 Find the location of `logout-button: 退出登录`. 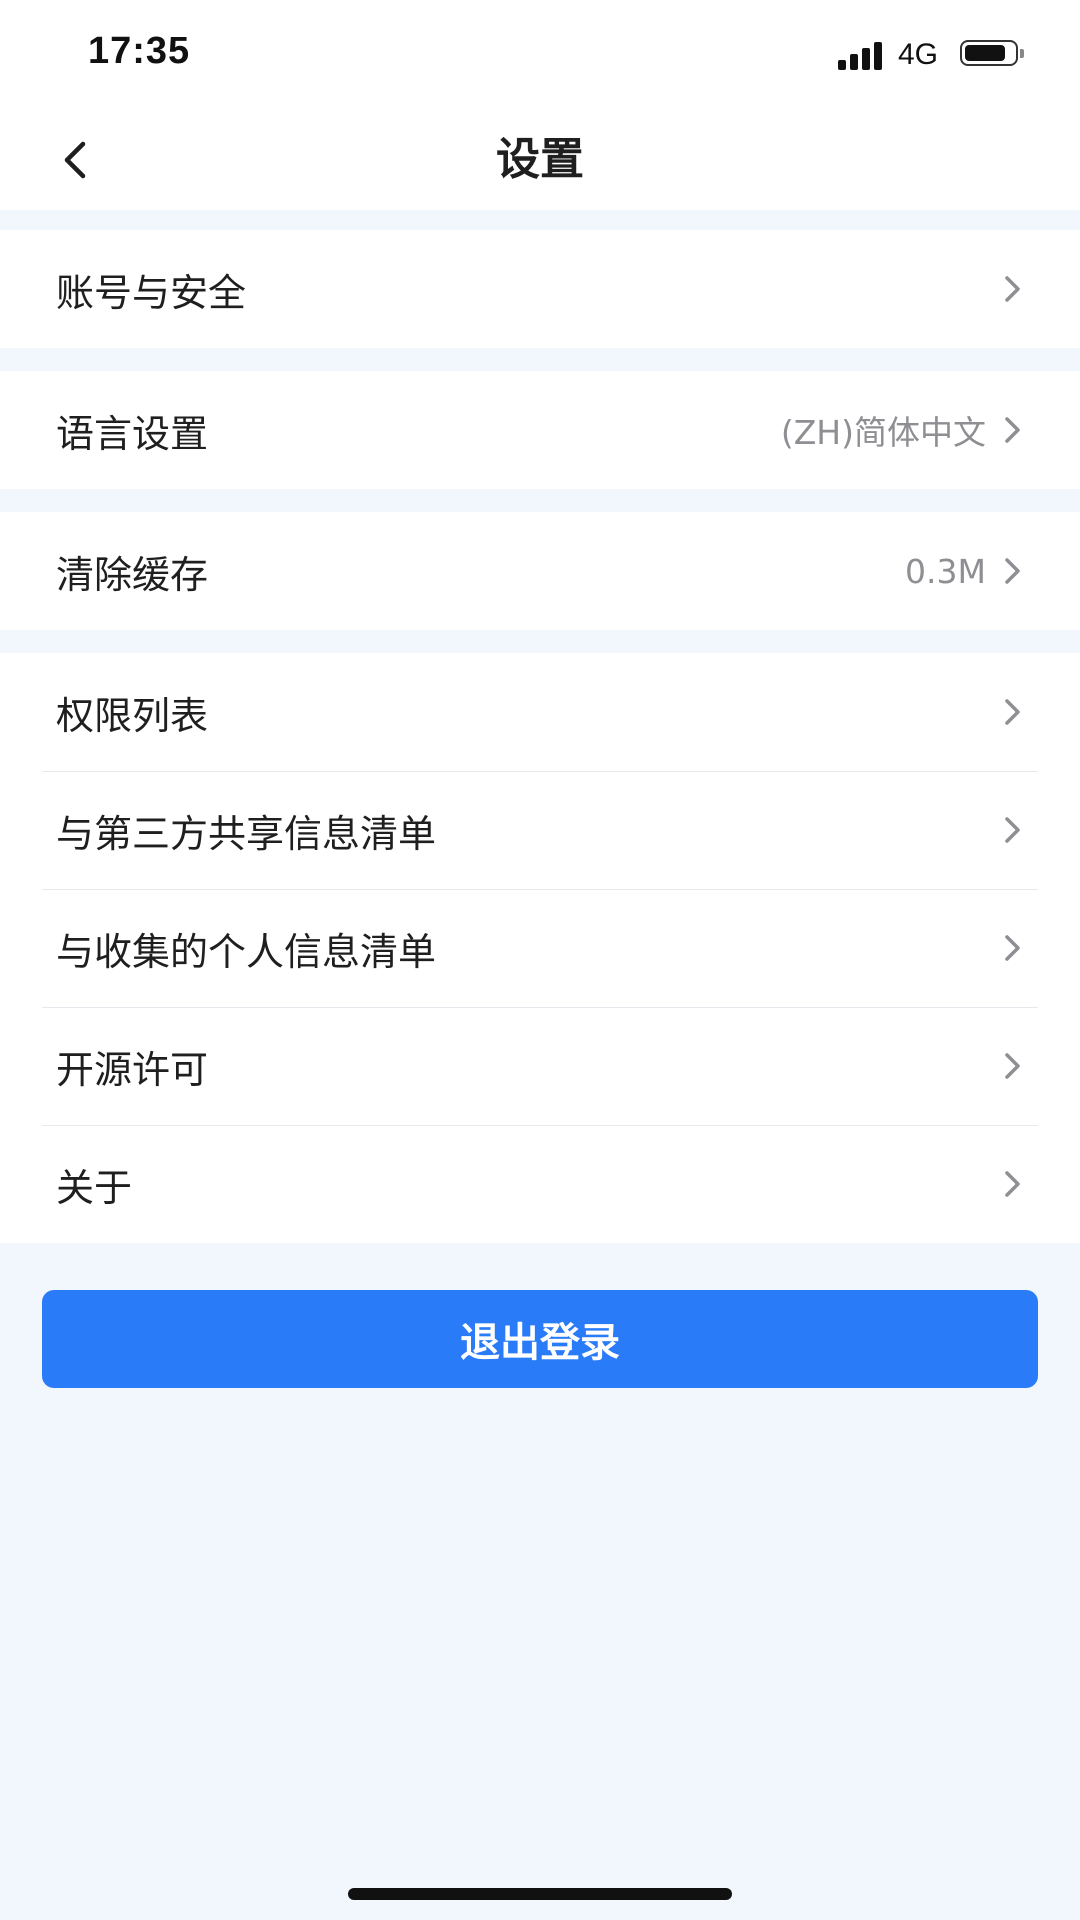

logout-button: 退出登录 is located at coordinates (540, 1339).